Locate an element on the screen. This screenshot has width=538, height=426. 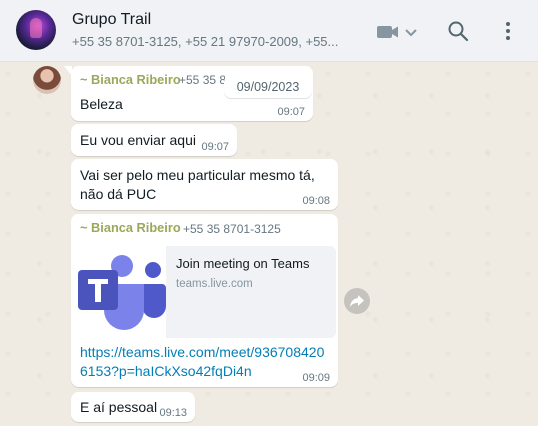
menu-icon is located at coordinates (508, 31).